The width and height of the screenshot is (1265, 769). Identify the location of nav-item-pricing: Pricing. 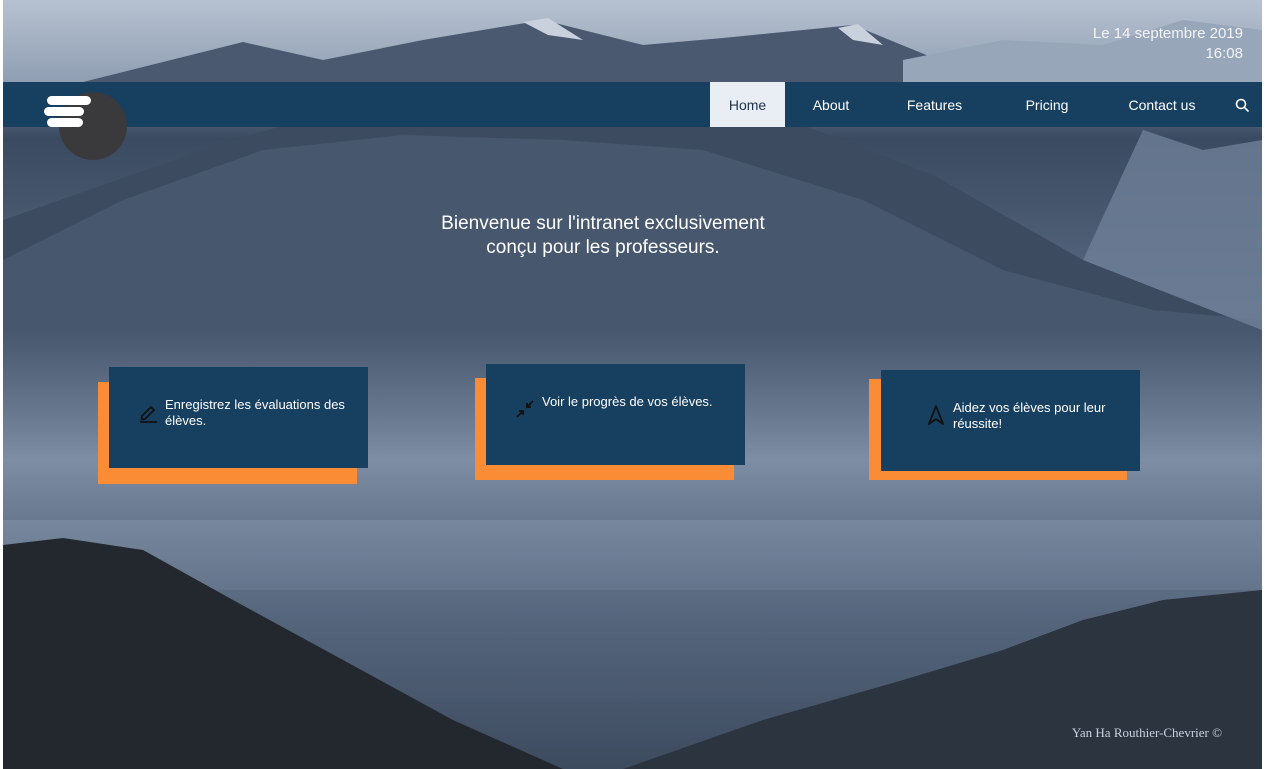
(1047, 104).